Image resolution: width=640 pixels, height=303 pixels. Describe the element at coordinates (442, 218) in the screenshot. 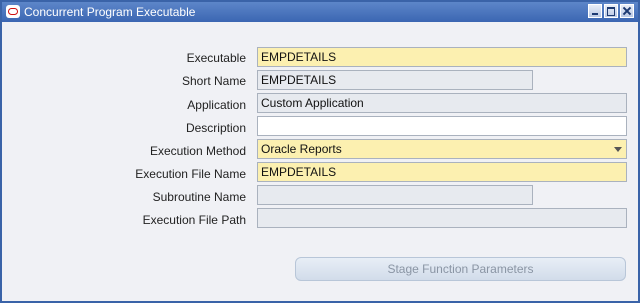

I see `execution-file-path-field` at that location.